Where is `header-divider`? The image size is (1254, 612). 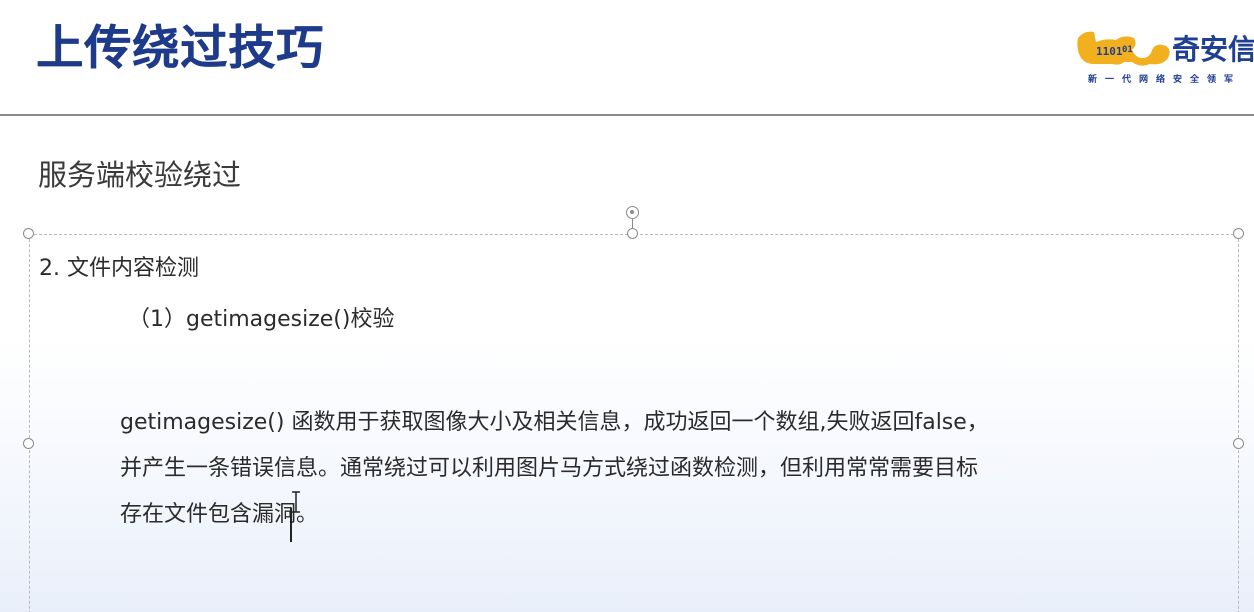
header-divider is located at coordinates (627, 115).